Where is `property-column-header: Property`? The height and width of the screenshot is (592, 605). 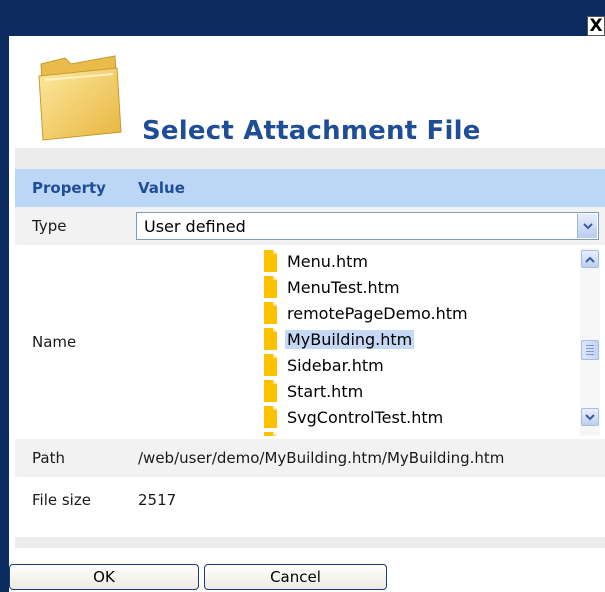
property-column-header: Property is located at coordinates (69, 188).